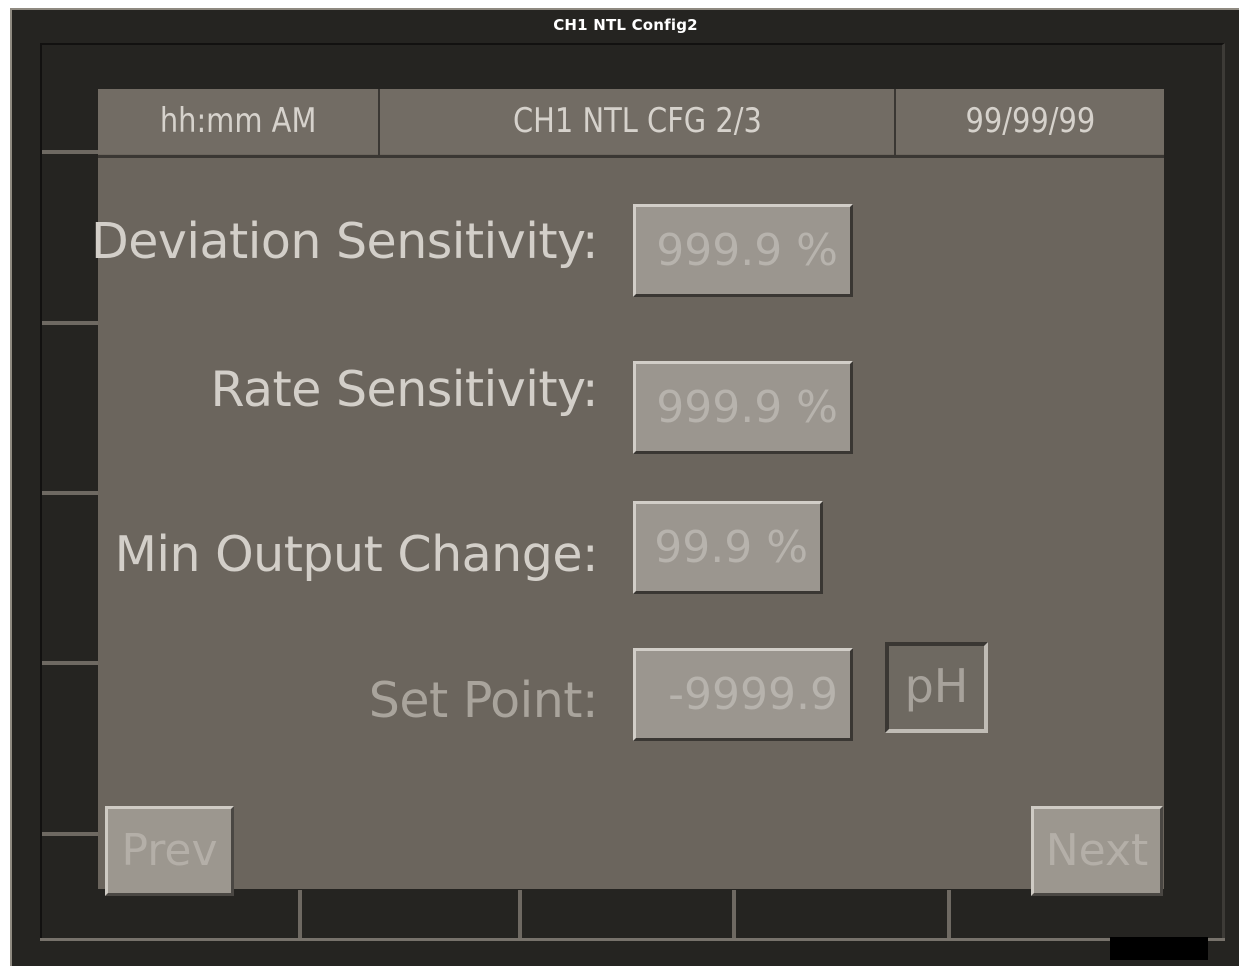 The width and height of the screenshot is (1247, 966). I want to click on deviation-sensitivity-field: 999.9 %, so click(743, 250).